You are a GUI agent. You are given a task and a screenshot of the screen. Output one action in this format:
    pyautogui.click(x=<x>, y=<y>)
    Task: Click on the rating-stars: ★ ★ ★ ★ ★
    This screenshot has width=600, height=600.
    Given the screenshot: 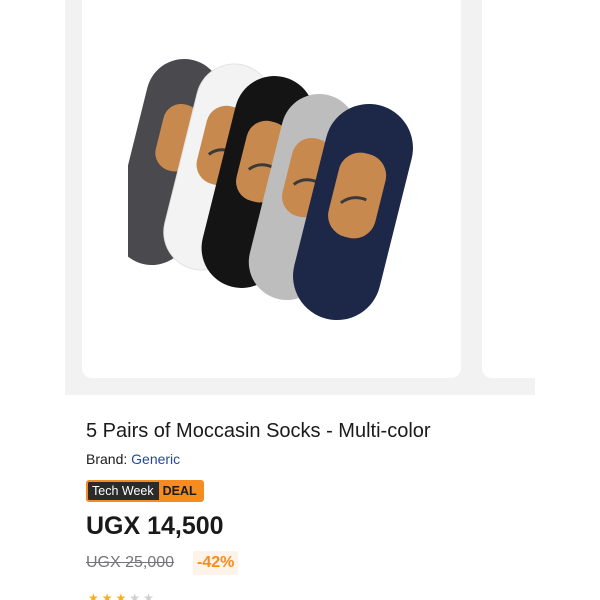 What is the action you would take?
    pyautogui.click(x=121, y=596)
    